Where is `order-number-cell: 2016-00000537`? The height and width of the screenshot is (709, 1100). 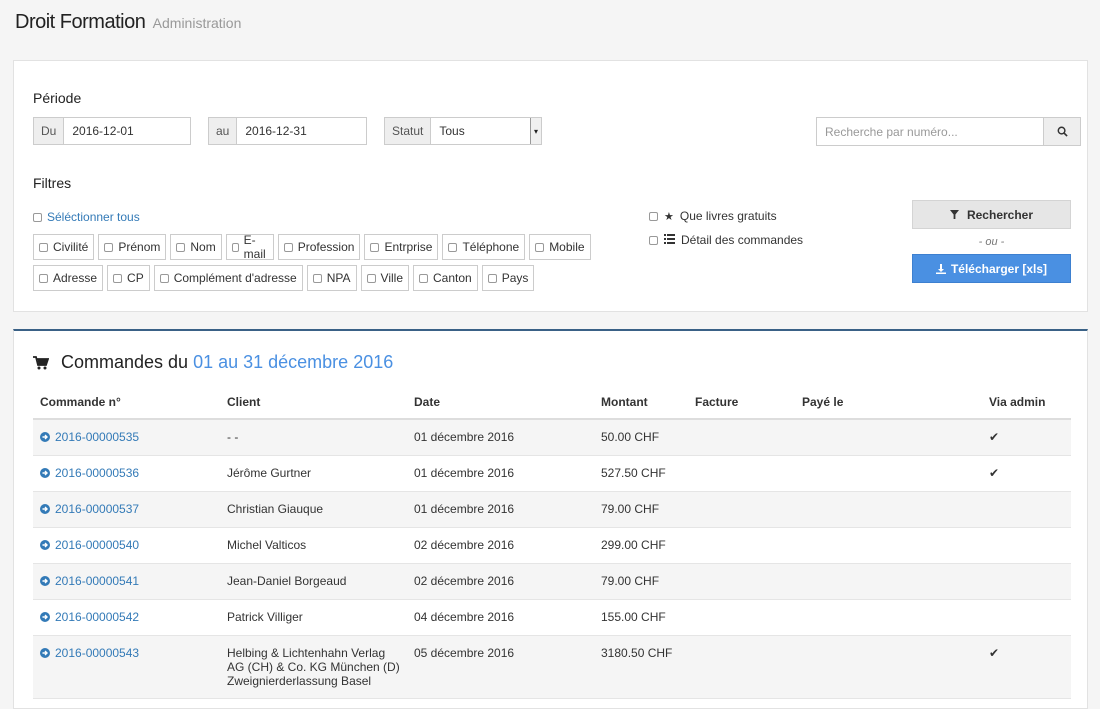
order-number-cell: 2016-00000537 is located at coordinates (126, 509).